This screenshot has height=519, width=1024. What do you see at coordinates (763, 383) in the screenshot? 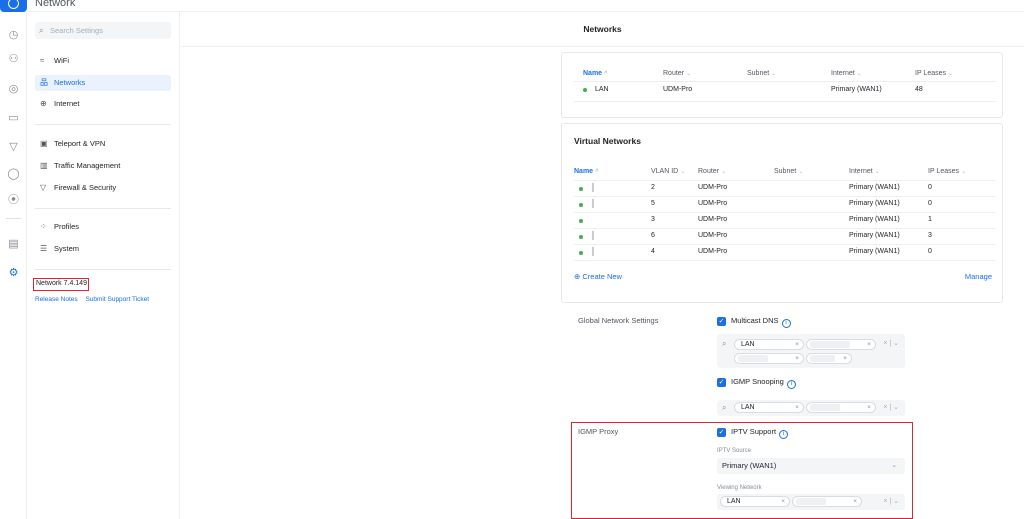
I see `igmp-snooping-label: IGMP Snooping i` at bounding box center [763, 383].